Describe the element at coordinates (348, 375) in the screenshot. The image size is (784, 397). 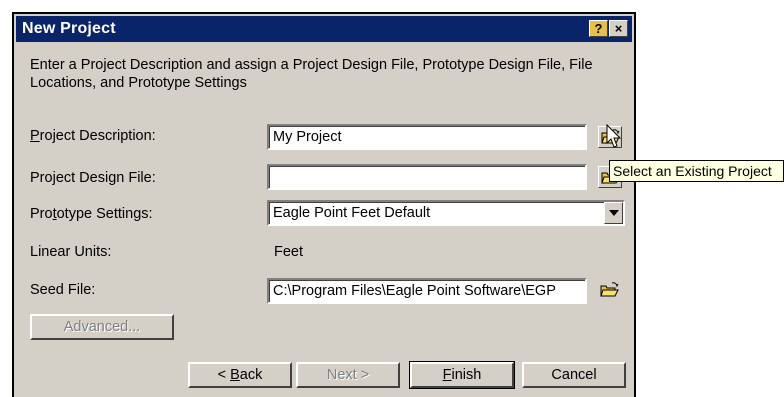
I see `next-button: Next >` at that location.